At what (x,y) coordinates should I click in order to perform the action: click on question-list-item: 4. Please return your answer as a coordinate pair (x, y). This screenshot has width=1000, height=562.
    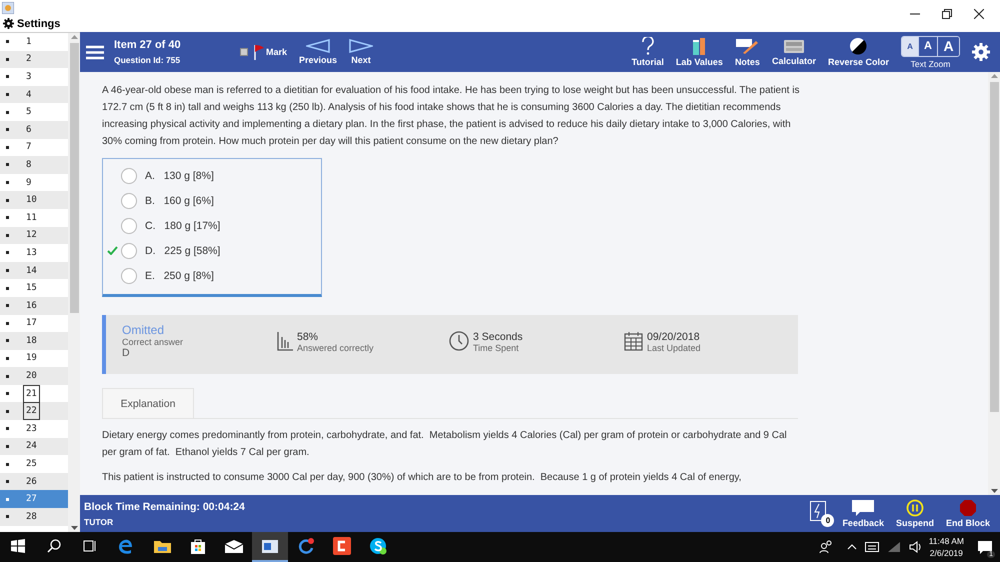
    Looking at the image, I should click on (34, 95).